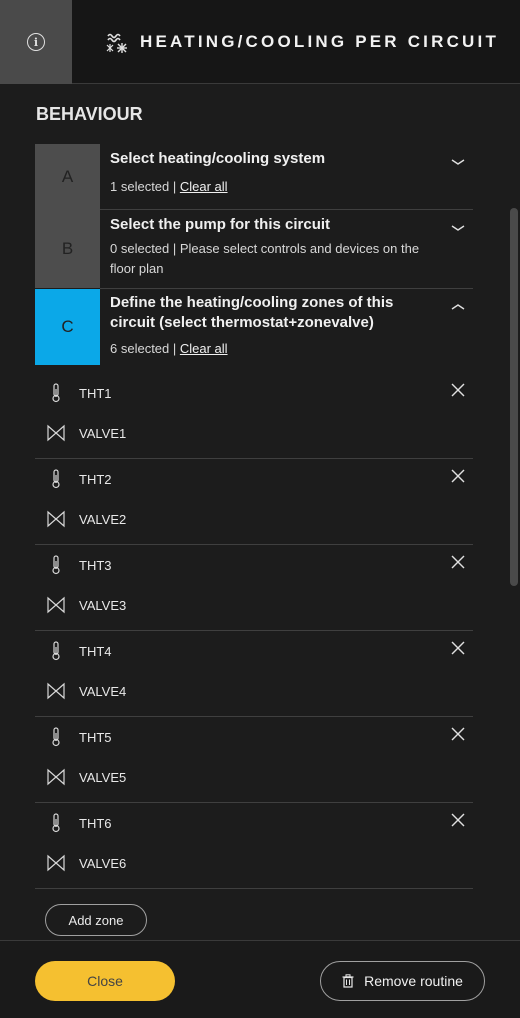 The width and height of the screenshot is (520, 1018). I want to click on footer: Close Remove routine, so click(260, 979).